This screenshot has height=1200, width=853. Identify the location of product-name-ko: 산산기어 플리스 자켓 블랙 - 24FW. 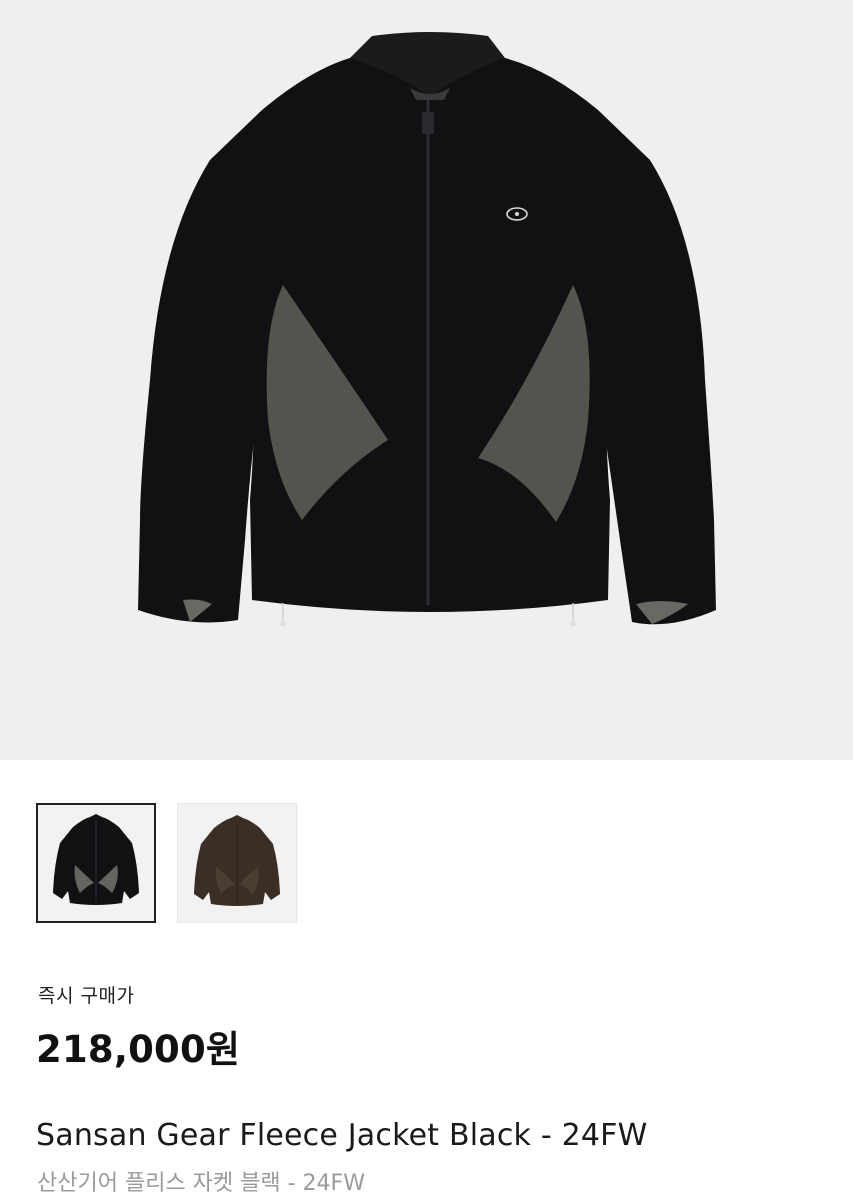
(201, 1183).